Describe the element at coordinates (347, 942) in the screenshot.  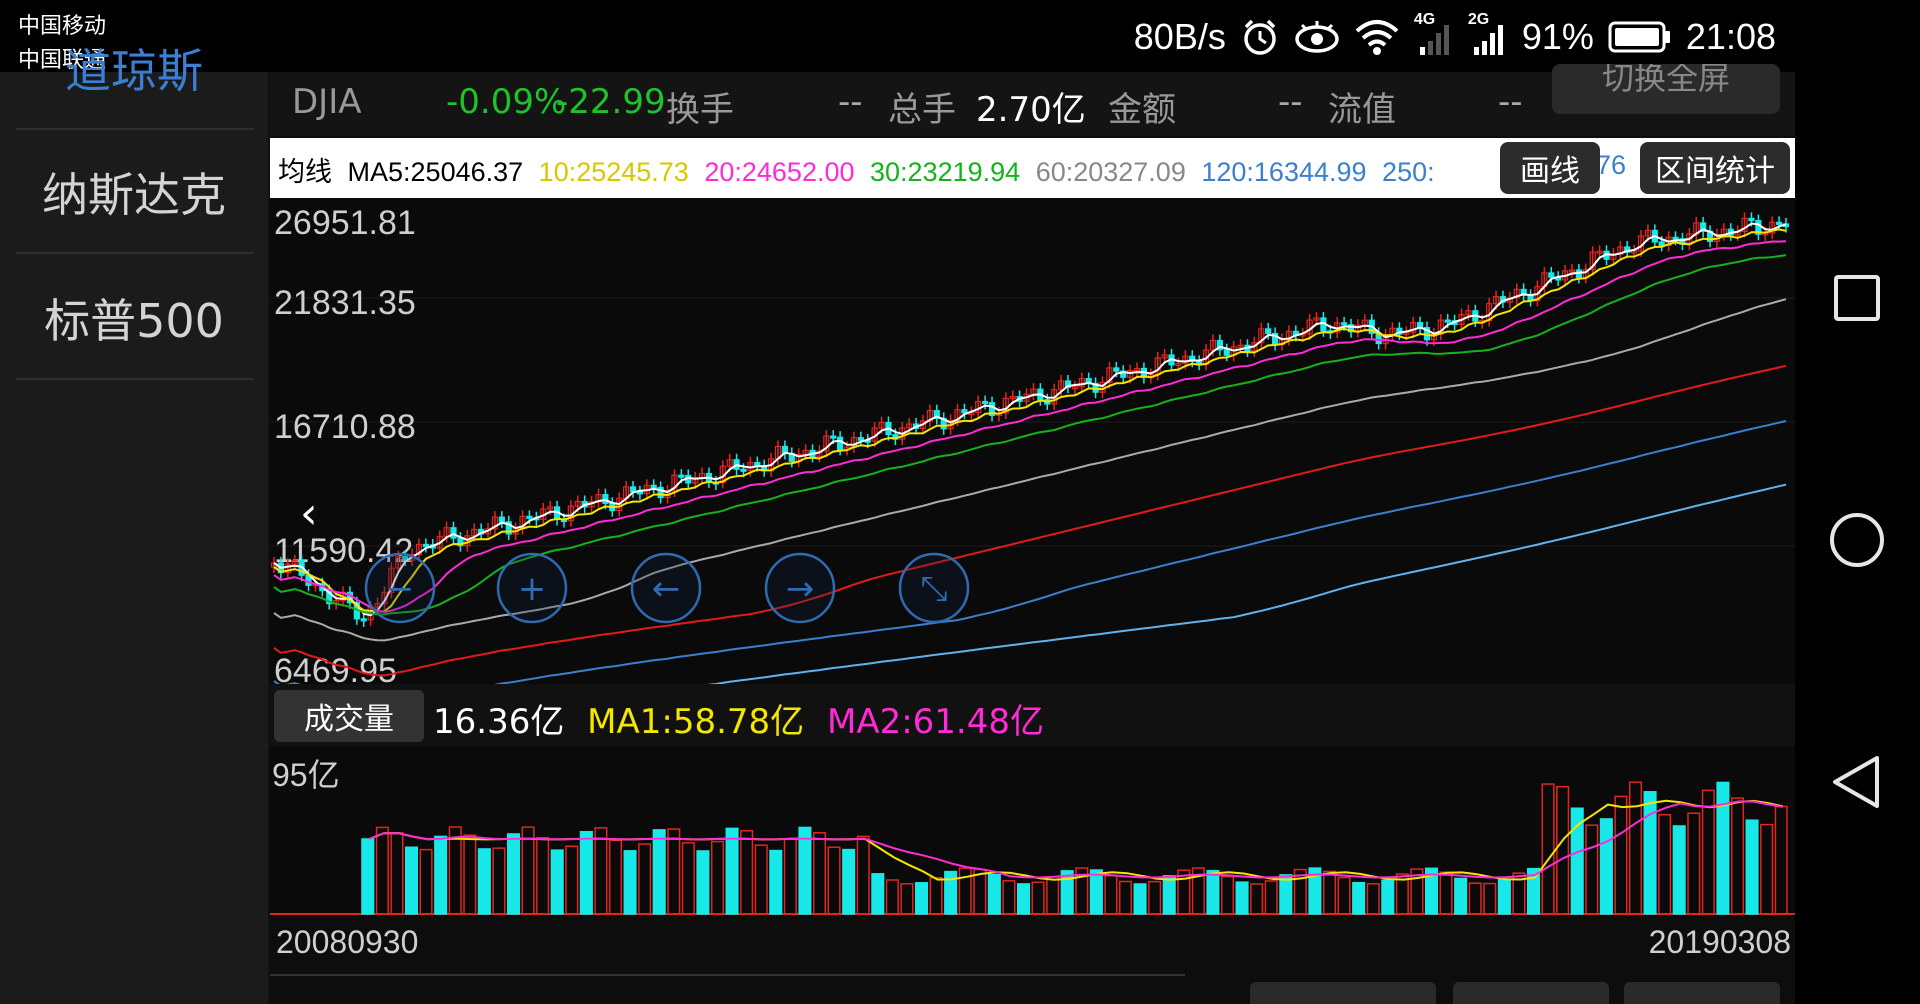
I see `date-start: 20080930` at that location.